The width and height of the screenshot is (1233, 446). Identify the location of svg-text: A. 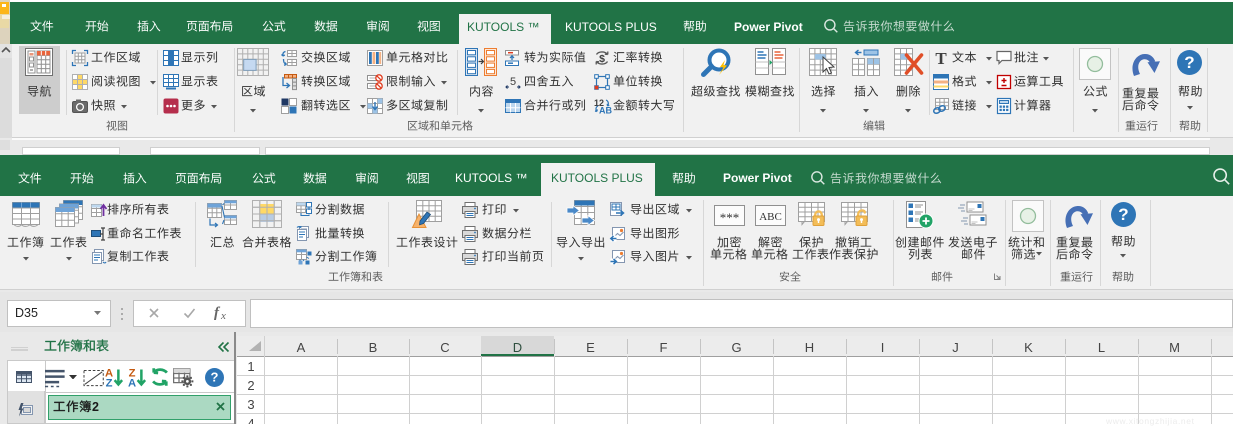
(132, 383).